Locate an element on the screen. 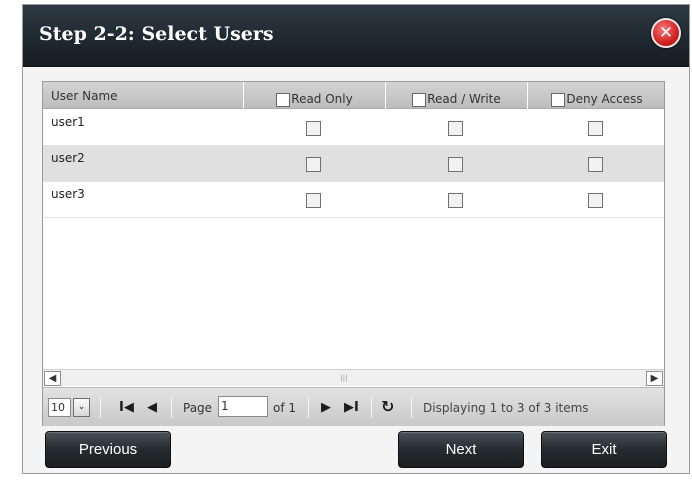  first-page-icon: I◀ is located at coordinates (126, 407).